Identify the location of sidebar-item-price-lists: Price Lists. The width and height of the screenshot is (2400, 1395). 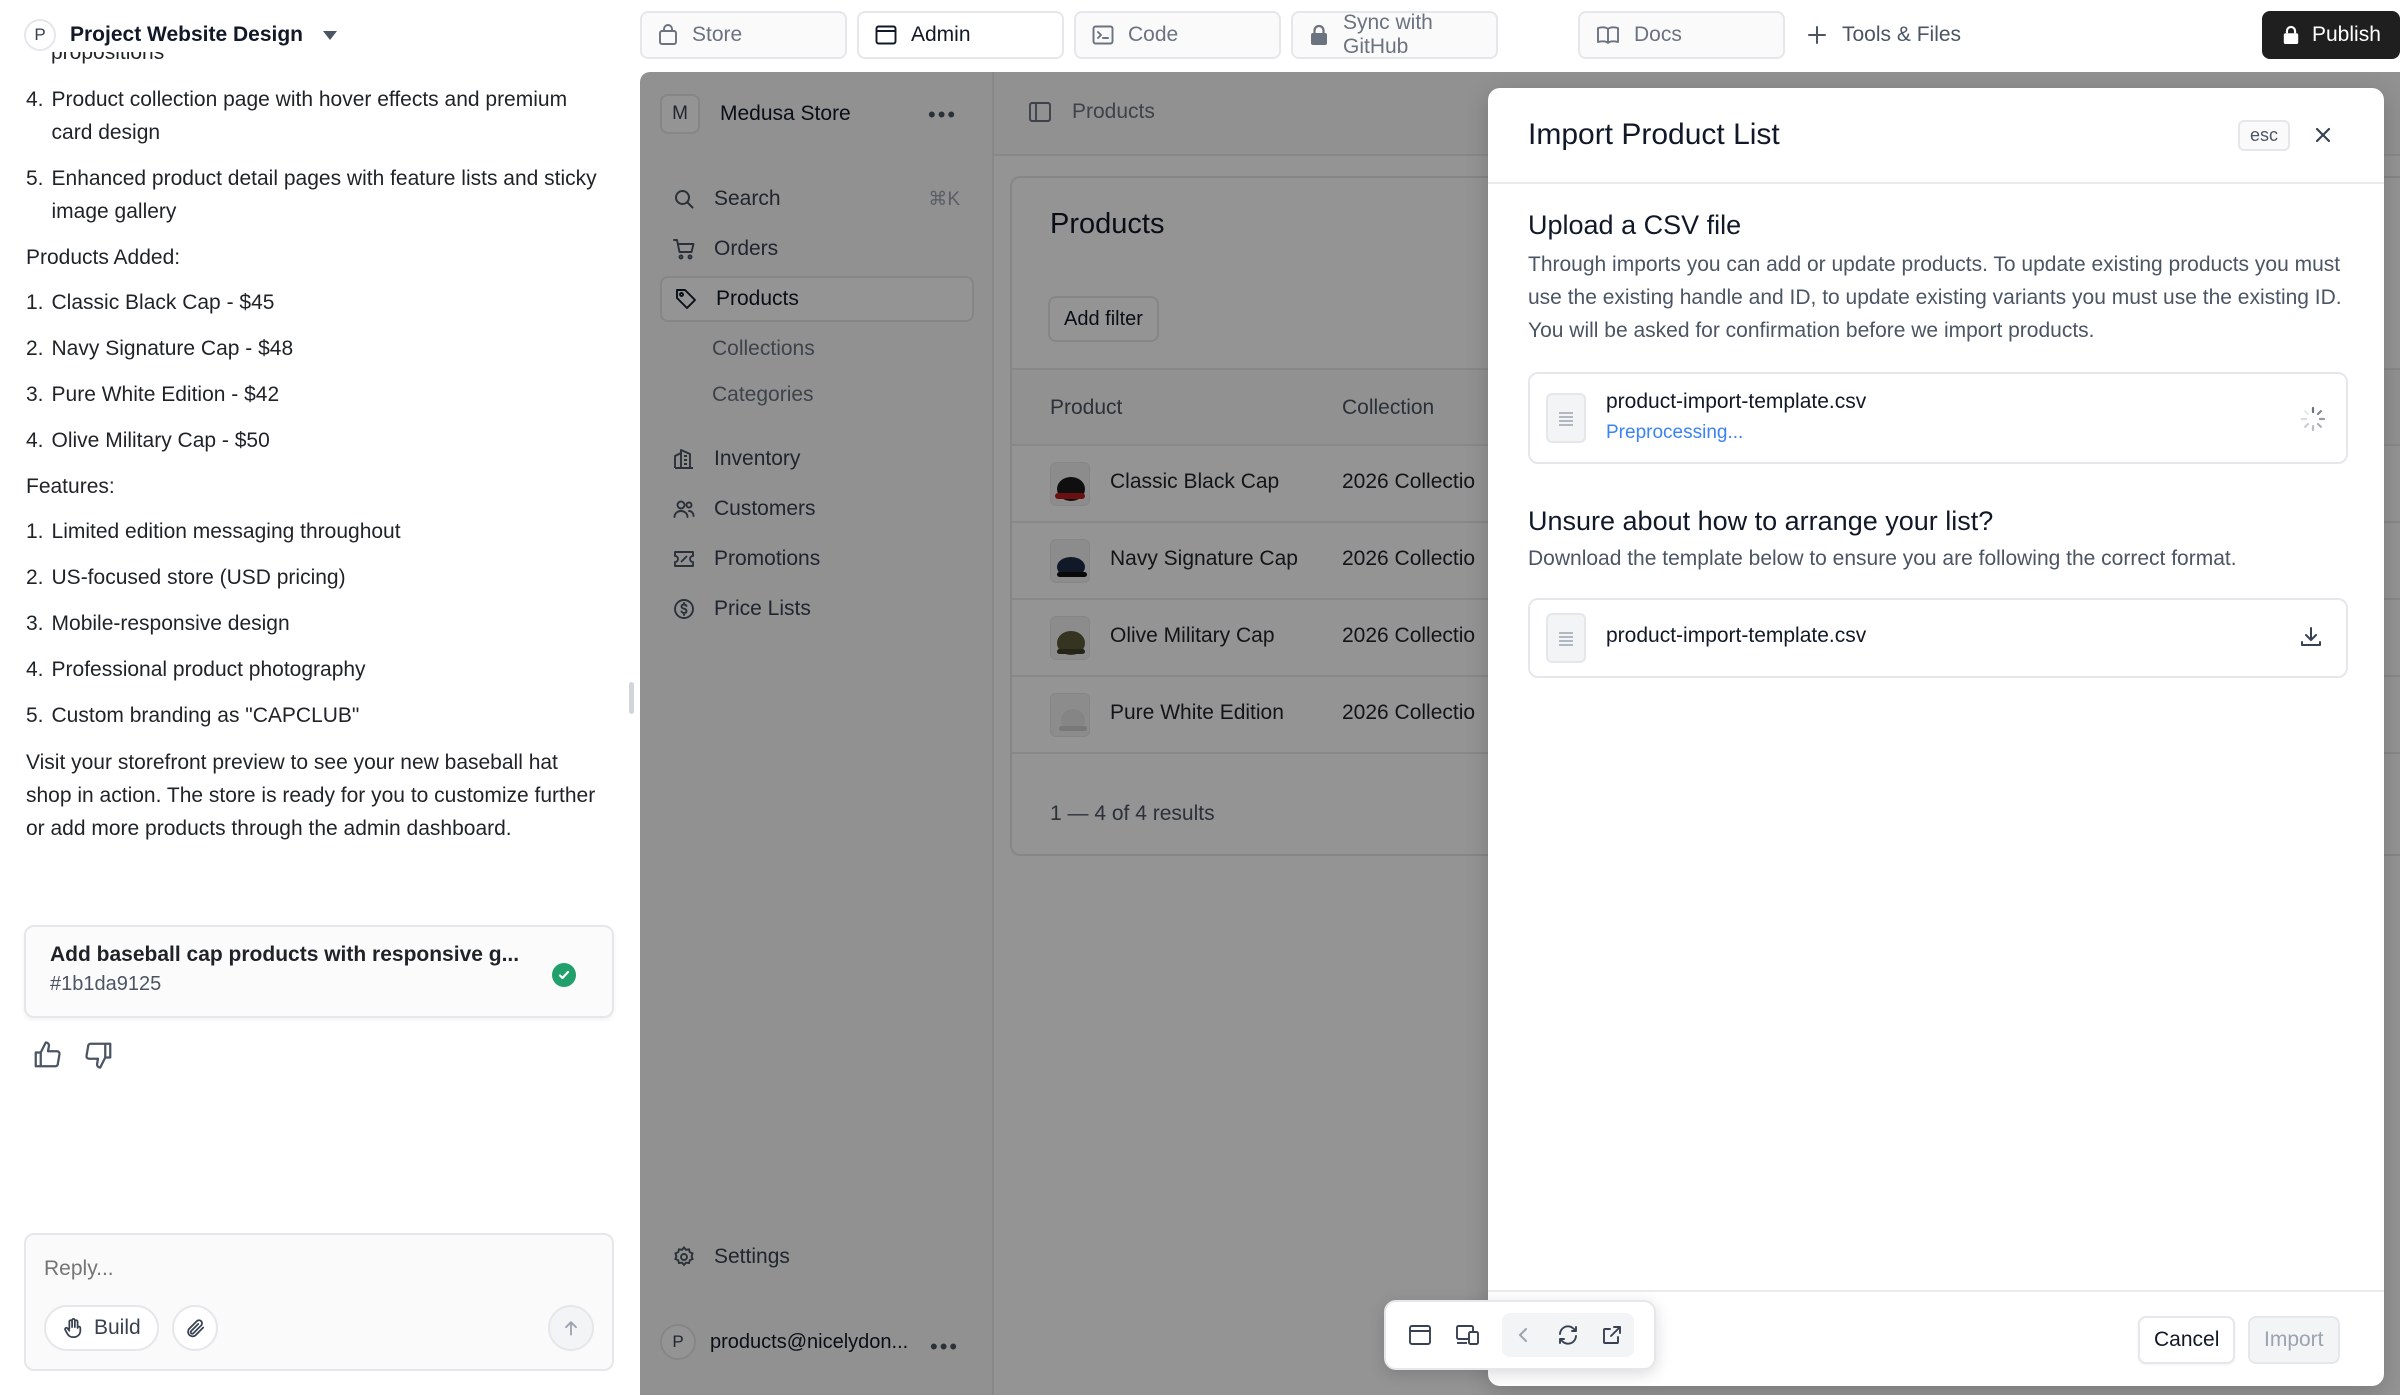
(817, 609).